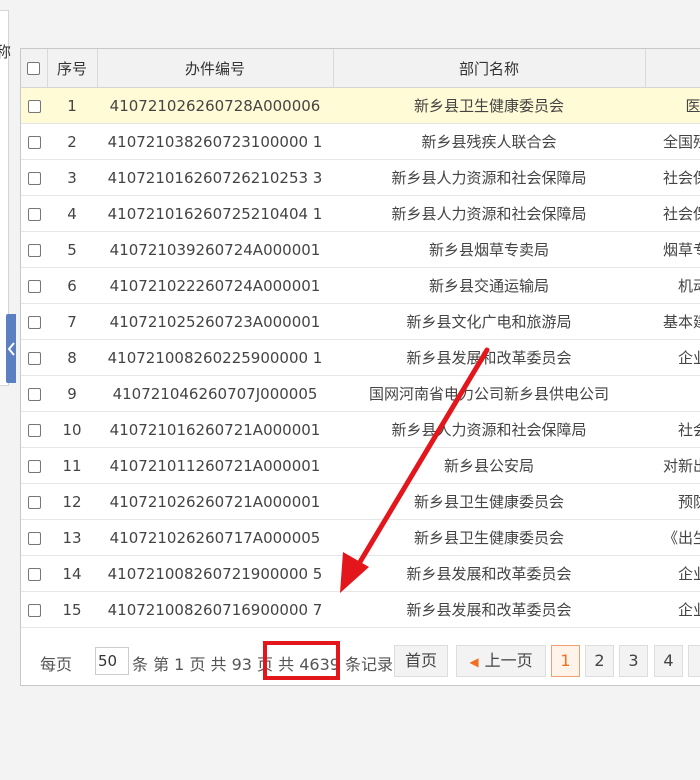  What do you see at coordinates (215, 609) in the screenshot?
I see `cell-case-id: 410721008260716900000 7` at bounding box center [215, 609].